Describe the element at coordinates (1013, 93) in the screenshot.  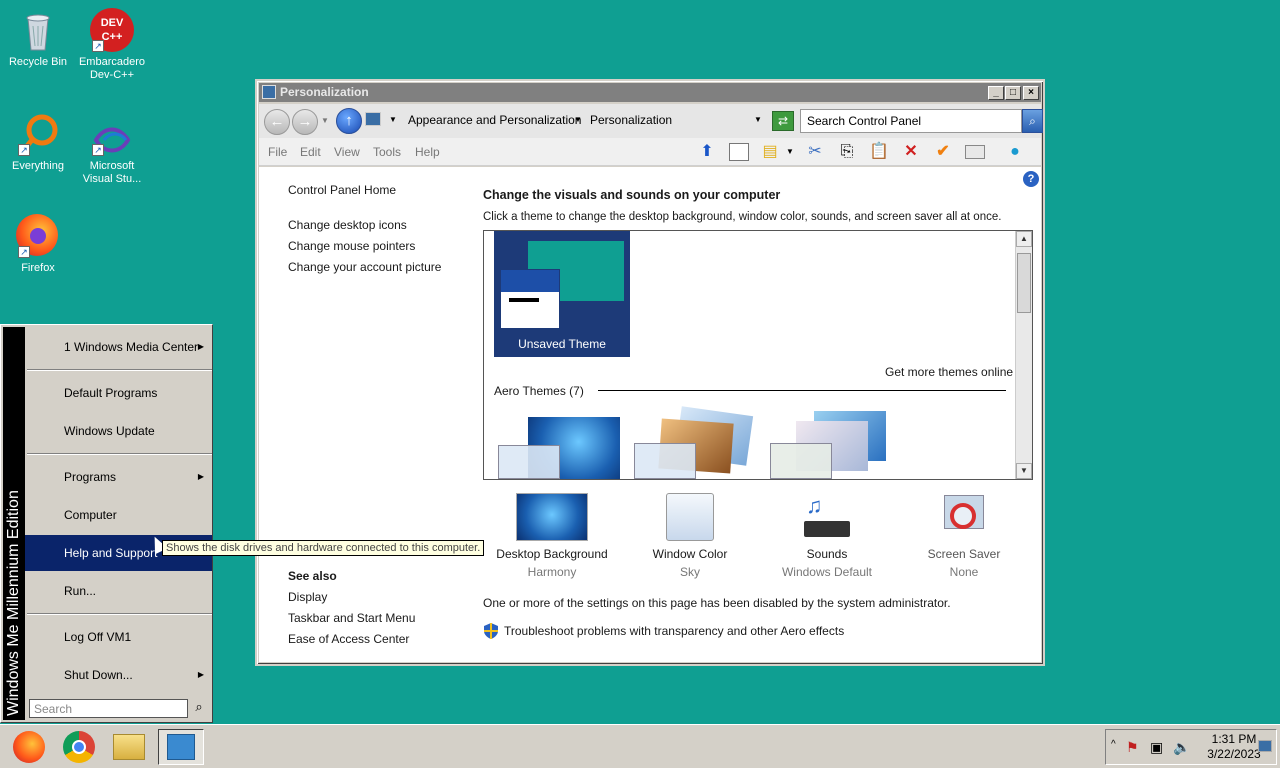
I see `maximize-button: □` at that location.